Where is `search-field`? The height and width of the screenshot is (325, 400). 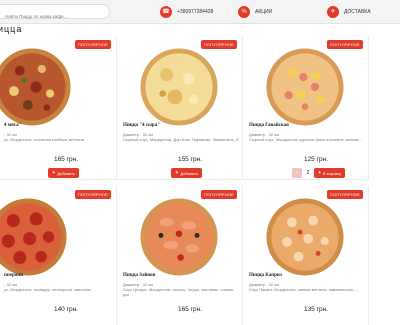 search-field is located at coordinates (55, 13).